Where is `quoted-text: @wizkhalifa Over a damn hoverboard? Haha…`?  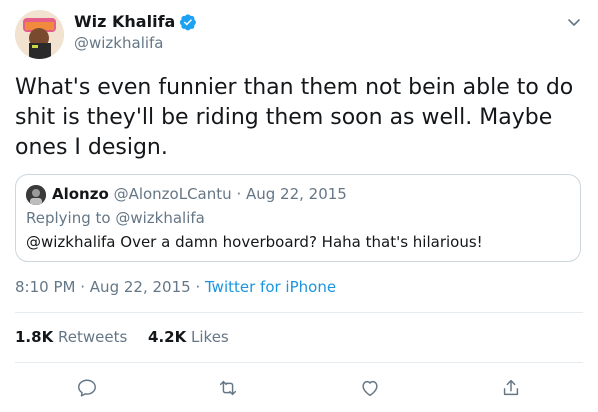 quoted-text: @wizkhalifa Over a damn hoverboard? Haha… is located at coordinates (254, 242).